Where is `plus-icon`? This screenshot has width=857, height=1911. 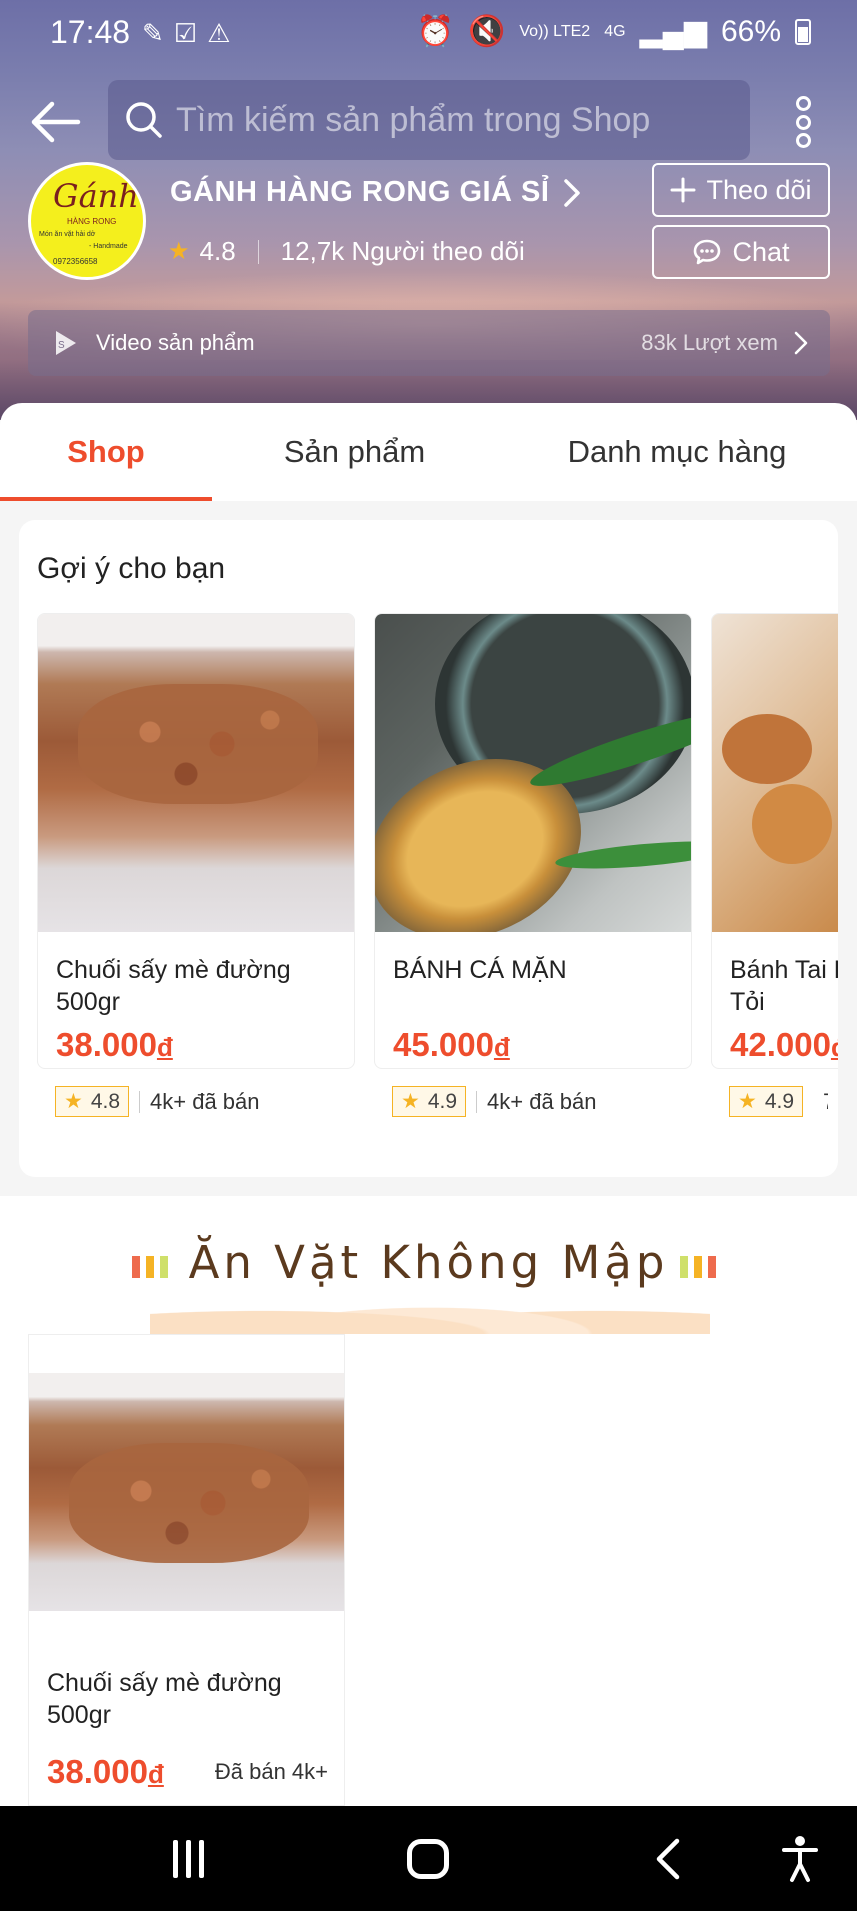 plus-icon is located at coordinates (683, 190).